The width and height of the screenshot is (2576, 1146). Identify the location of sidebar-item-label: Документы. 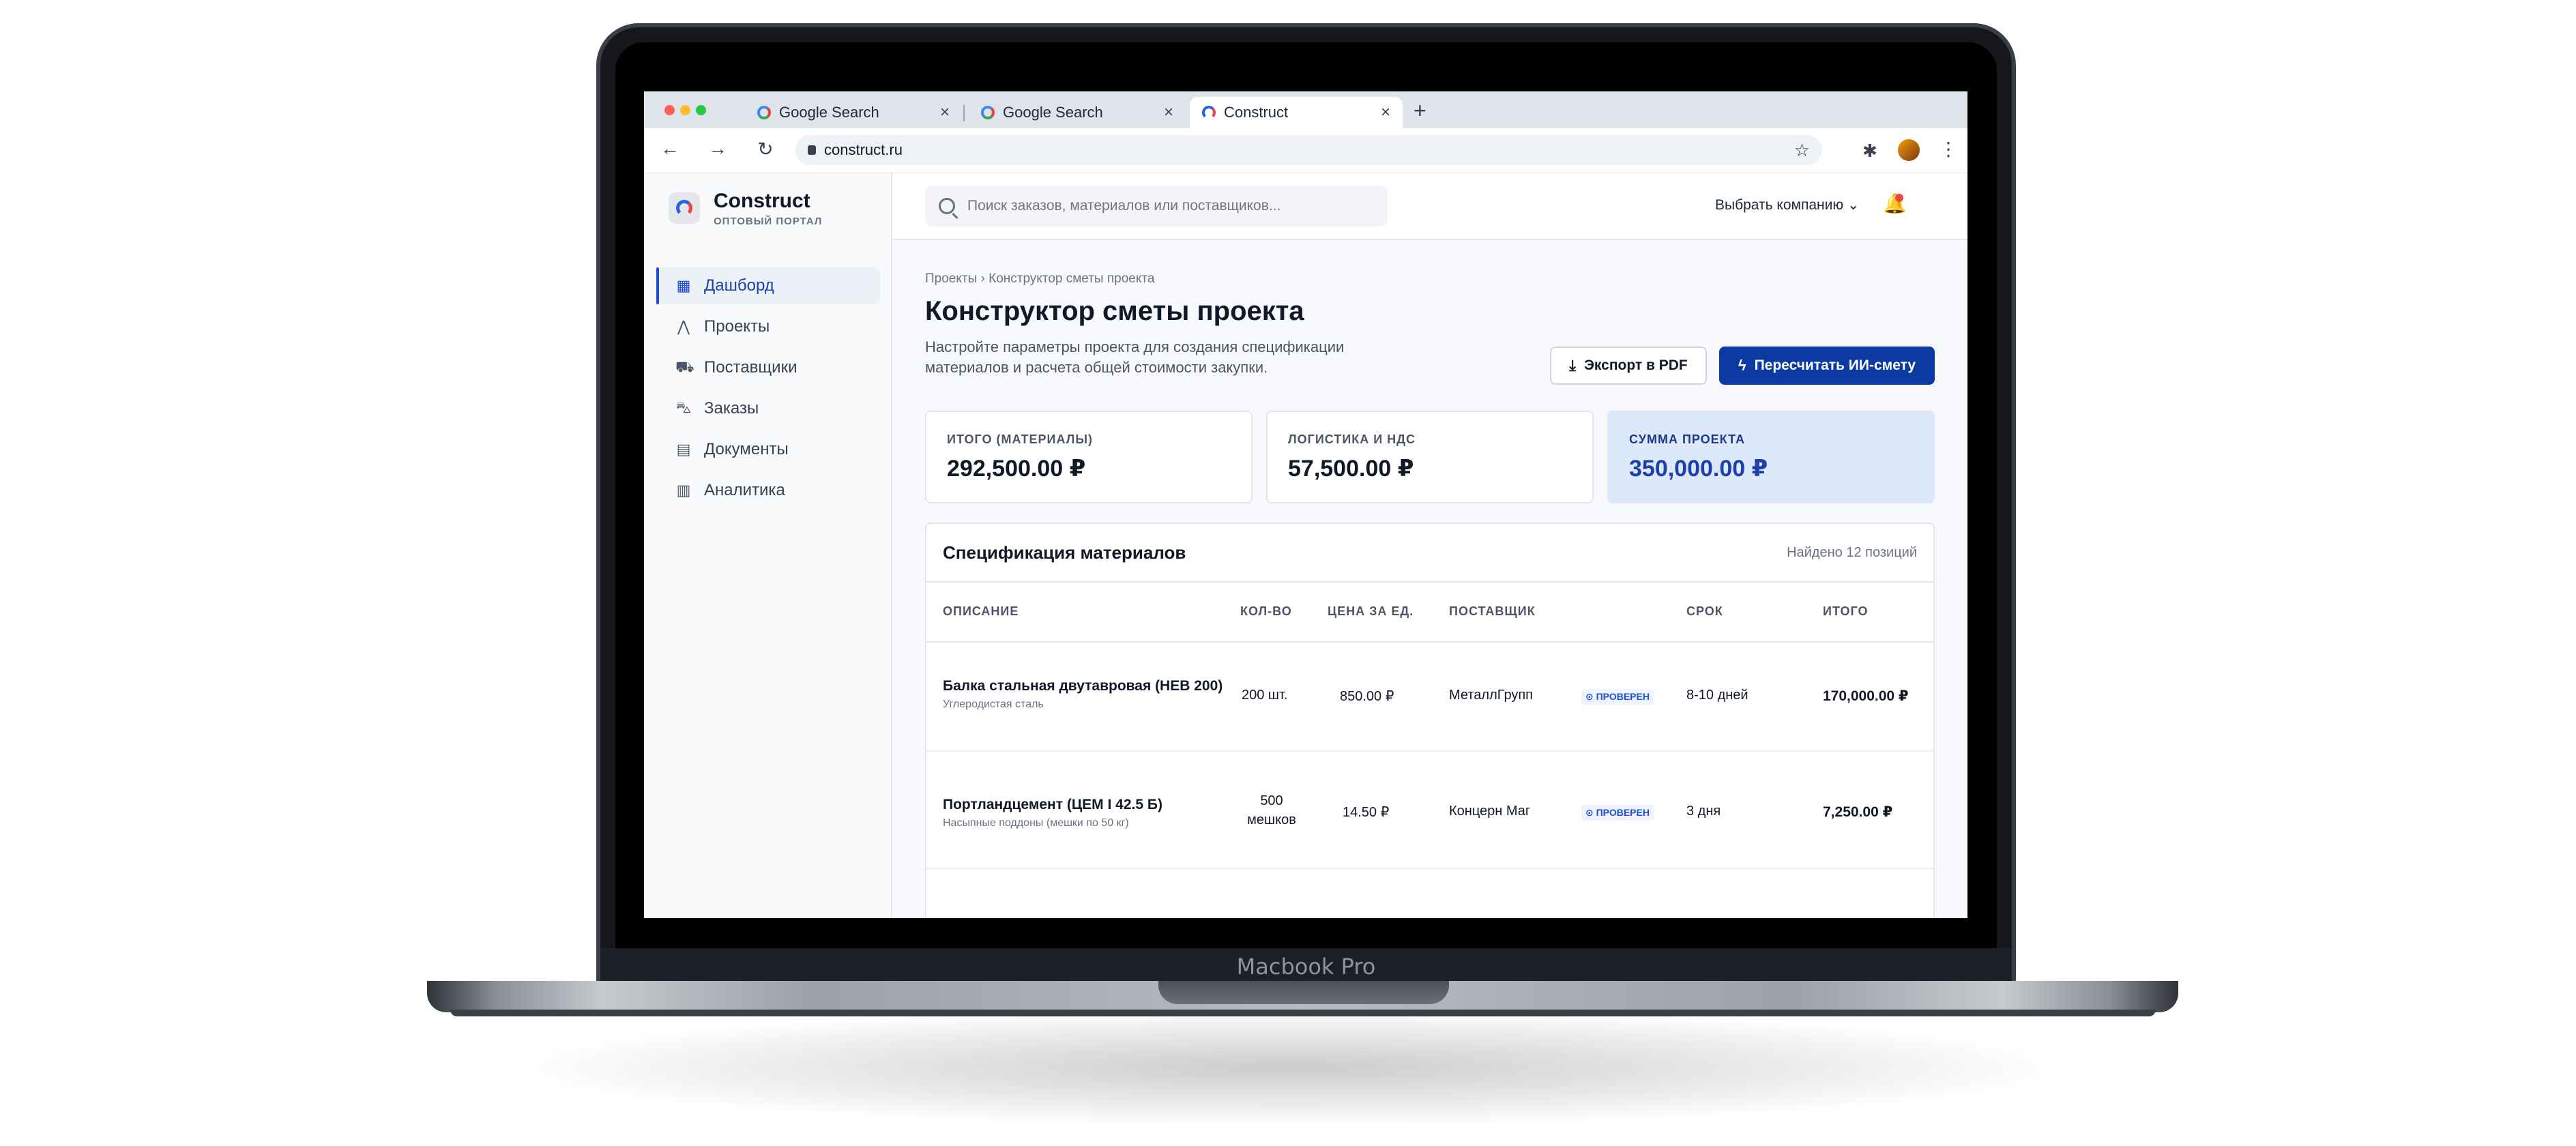
(747, 449).